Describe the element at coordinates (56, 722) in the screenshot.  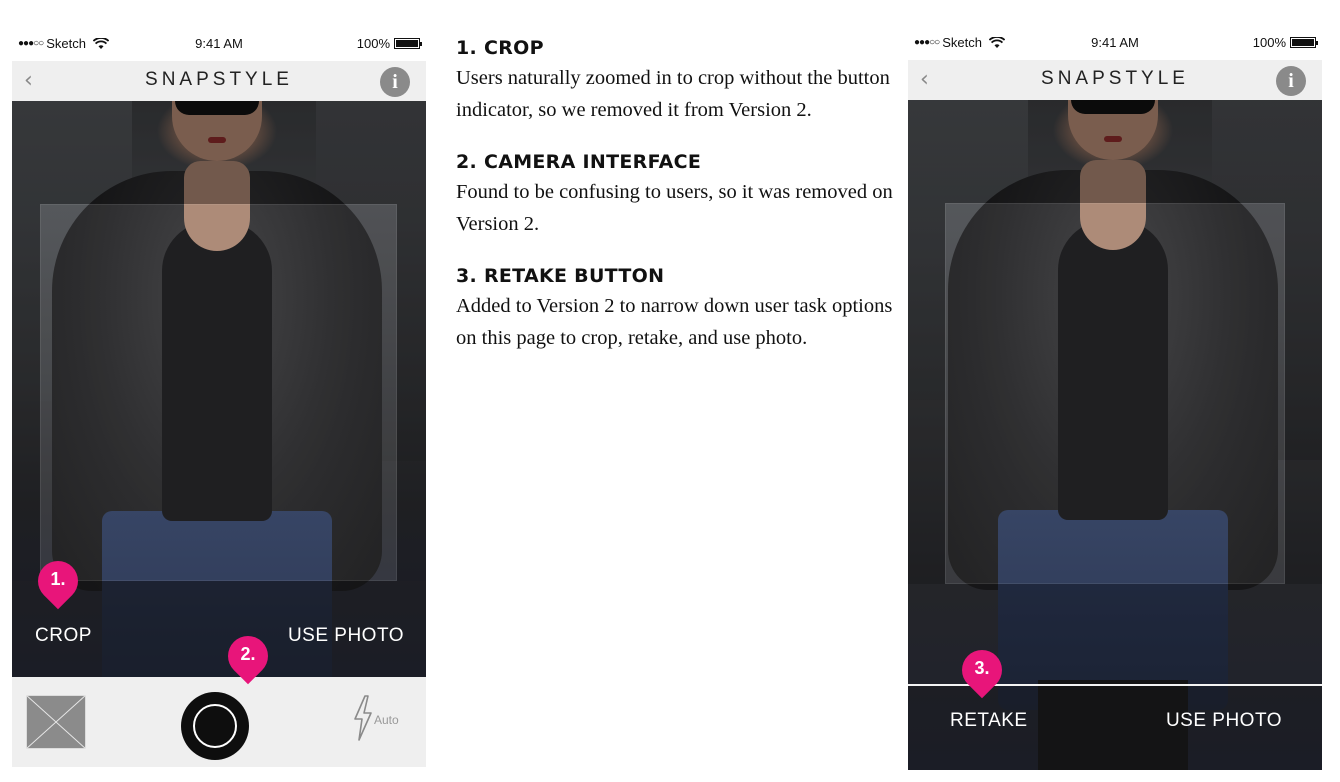
I see `gallery-thumbnail-placeholder-icon` at that location.